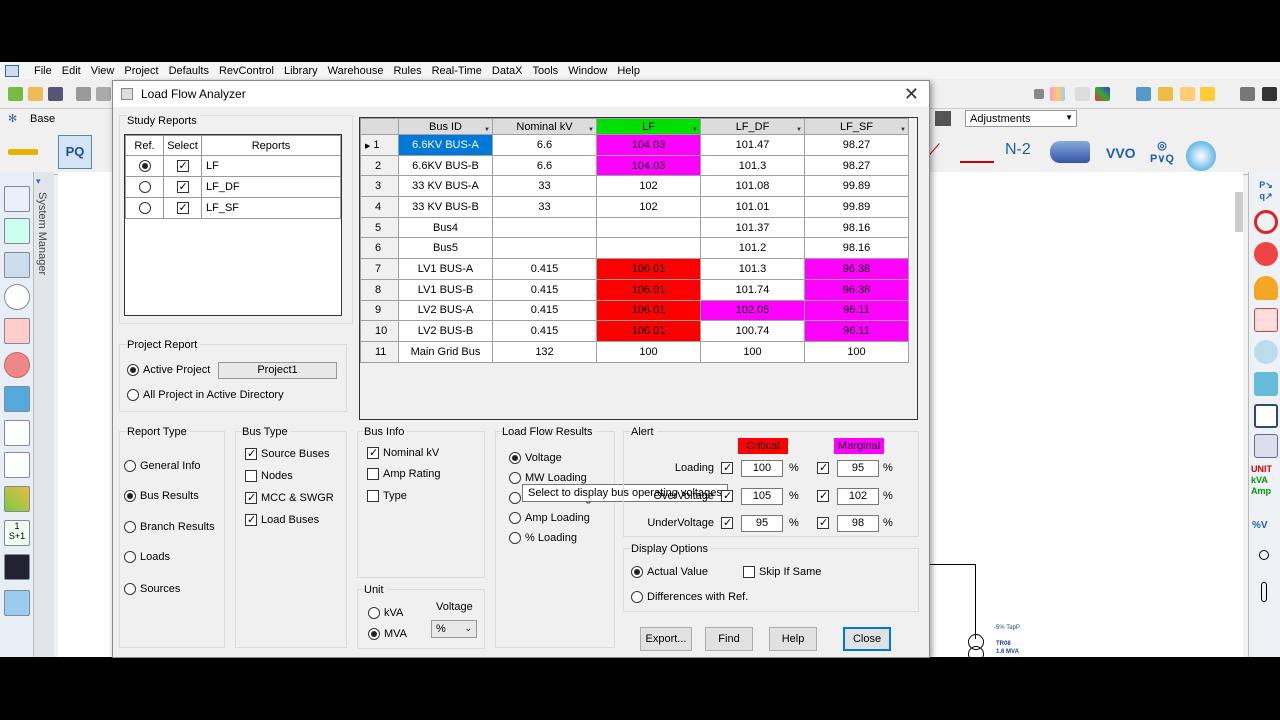  Describe the element at coordinates (445, 207) in the screenshot. I see `bus-id-cell: 33 KV BUS-B` at that location.